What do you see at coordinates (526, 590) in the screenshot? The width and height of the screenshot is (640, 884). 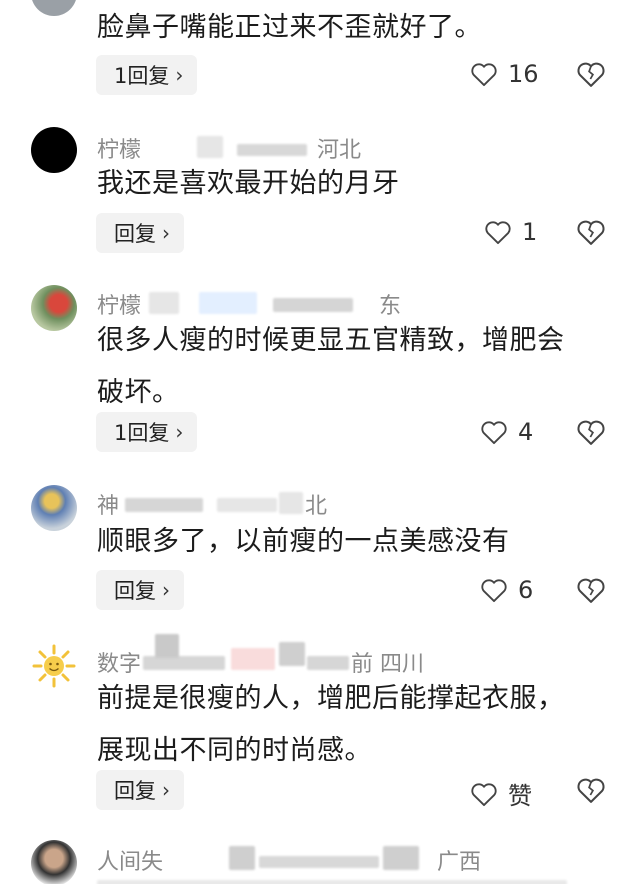 I see `like-count: 6` at bounding box center [526, 590].